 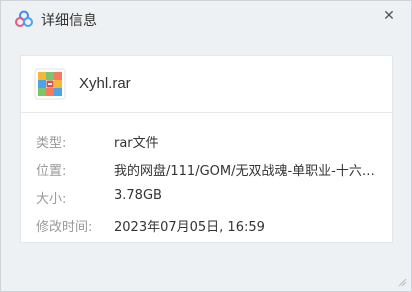 I want to click on type-label: 类型:, so click(x=51, y=143).